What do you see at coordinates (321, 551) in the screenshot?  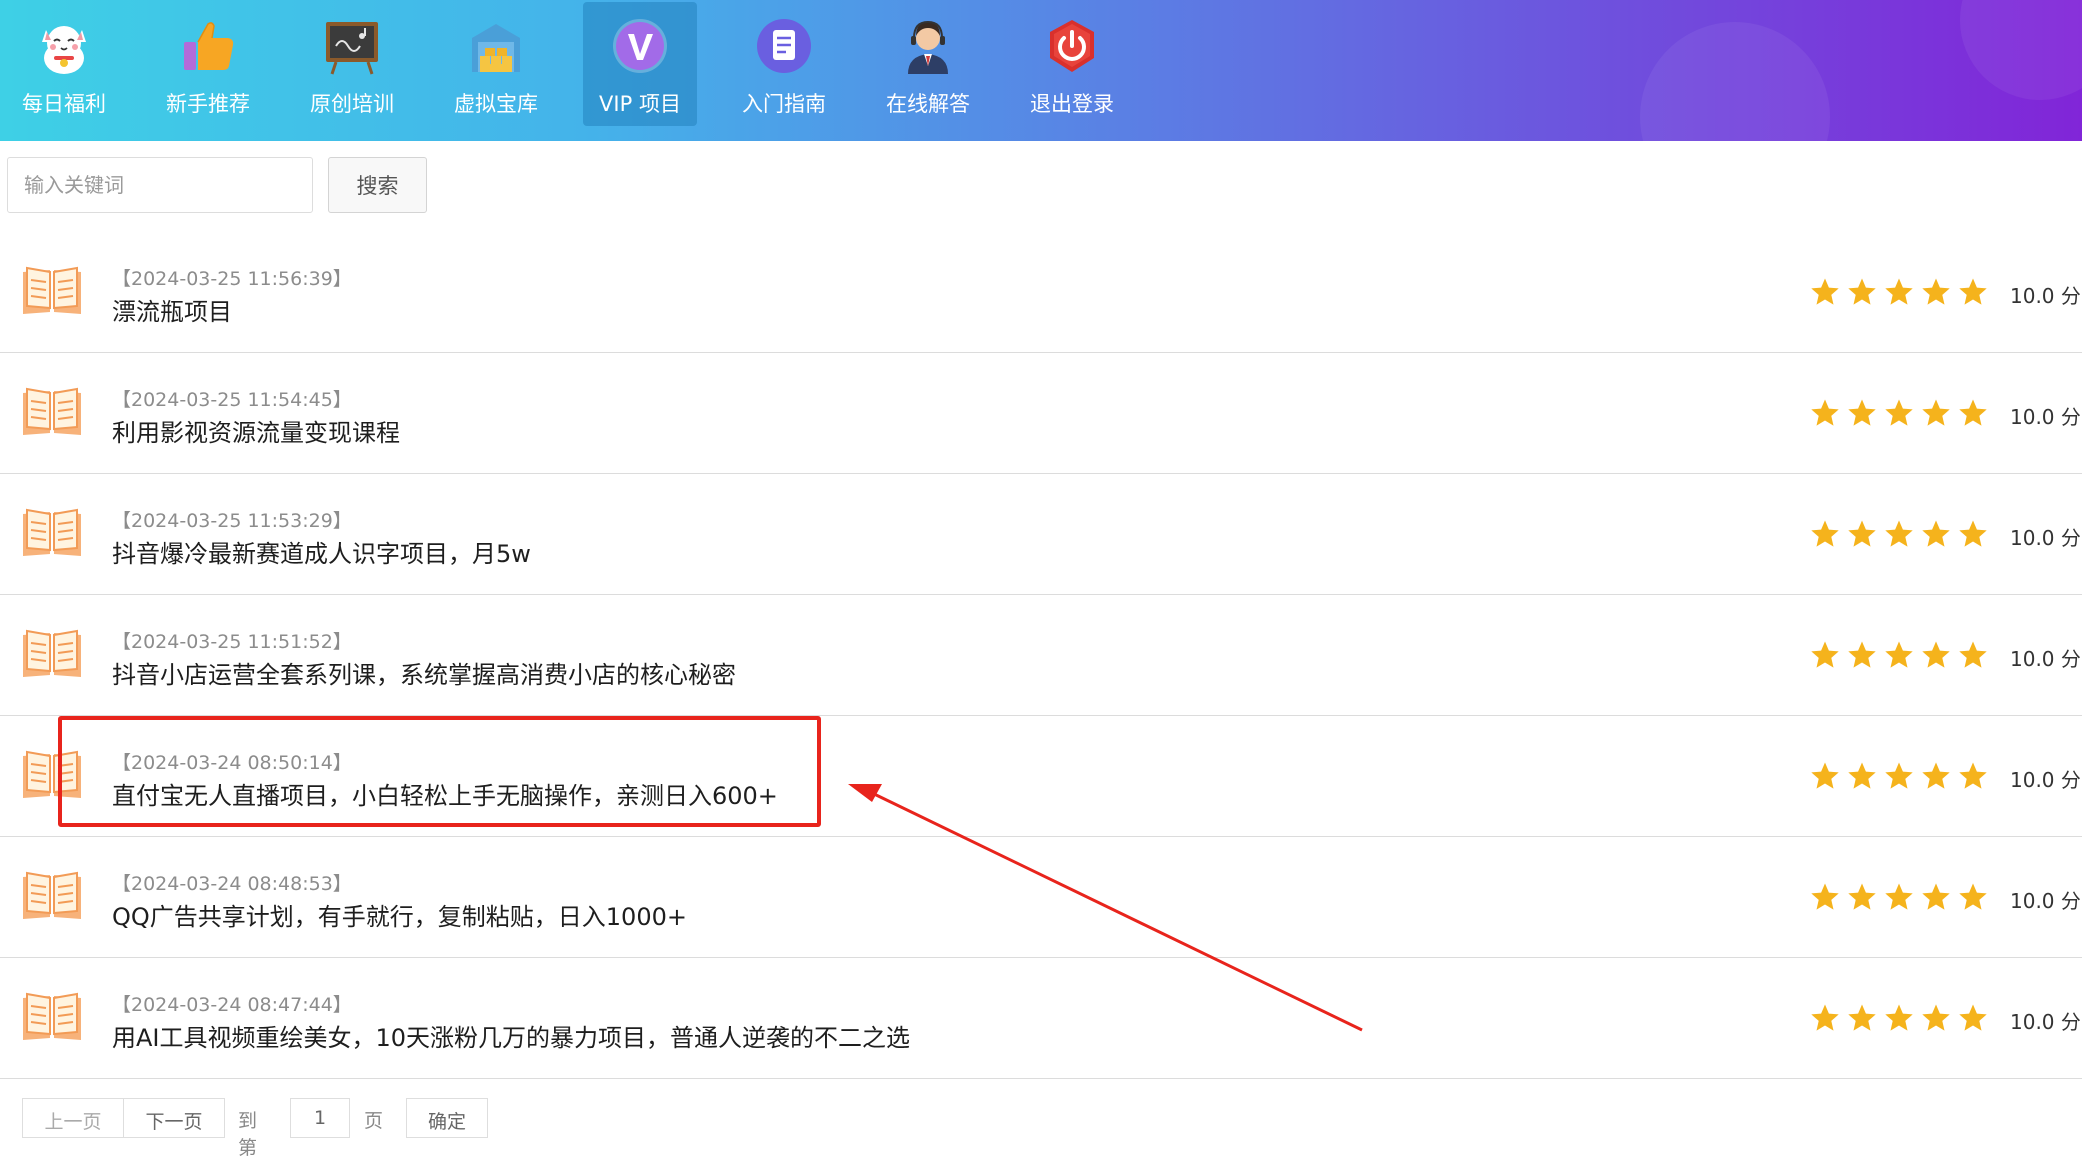 I see `item-title: 抖音爆冷最新赛道成人识字项目，月5w` at bounding box center [321, 551].